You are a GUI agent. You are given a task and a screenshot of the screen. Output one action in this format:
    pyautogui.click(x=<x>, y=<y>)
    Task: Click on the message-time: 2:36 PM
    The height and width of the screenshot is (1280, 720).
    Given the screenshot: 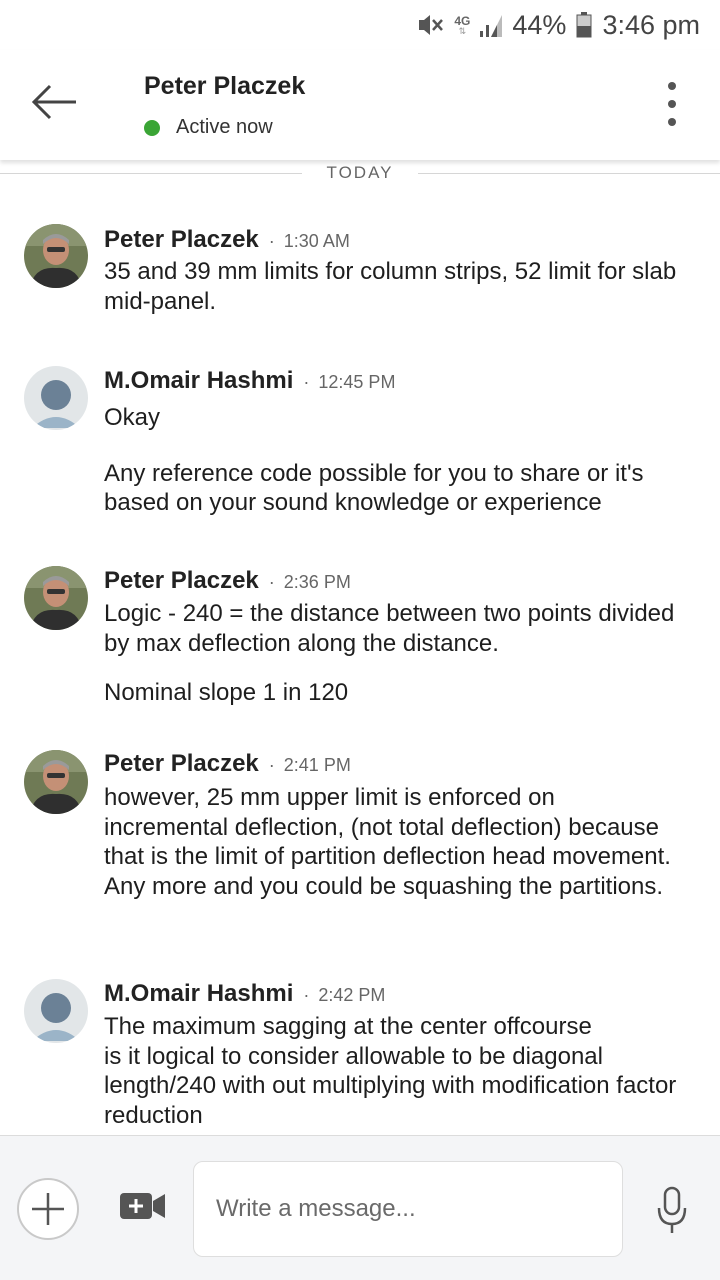 What is the action you would take?
    pyautogui.click(x=317, y=582)
    